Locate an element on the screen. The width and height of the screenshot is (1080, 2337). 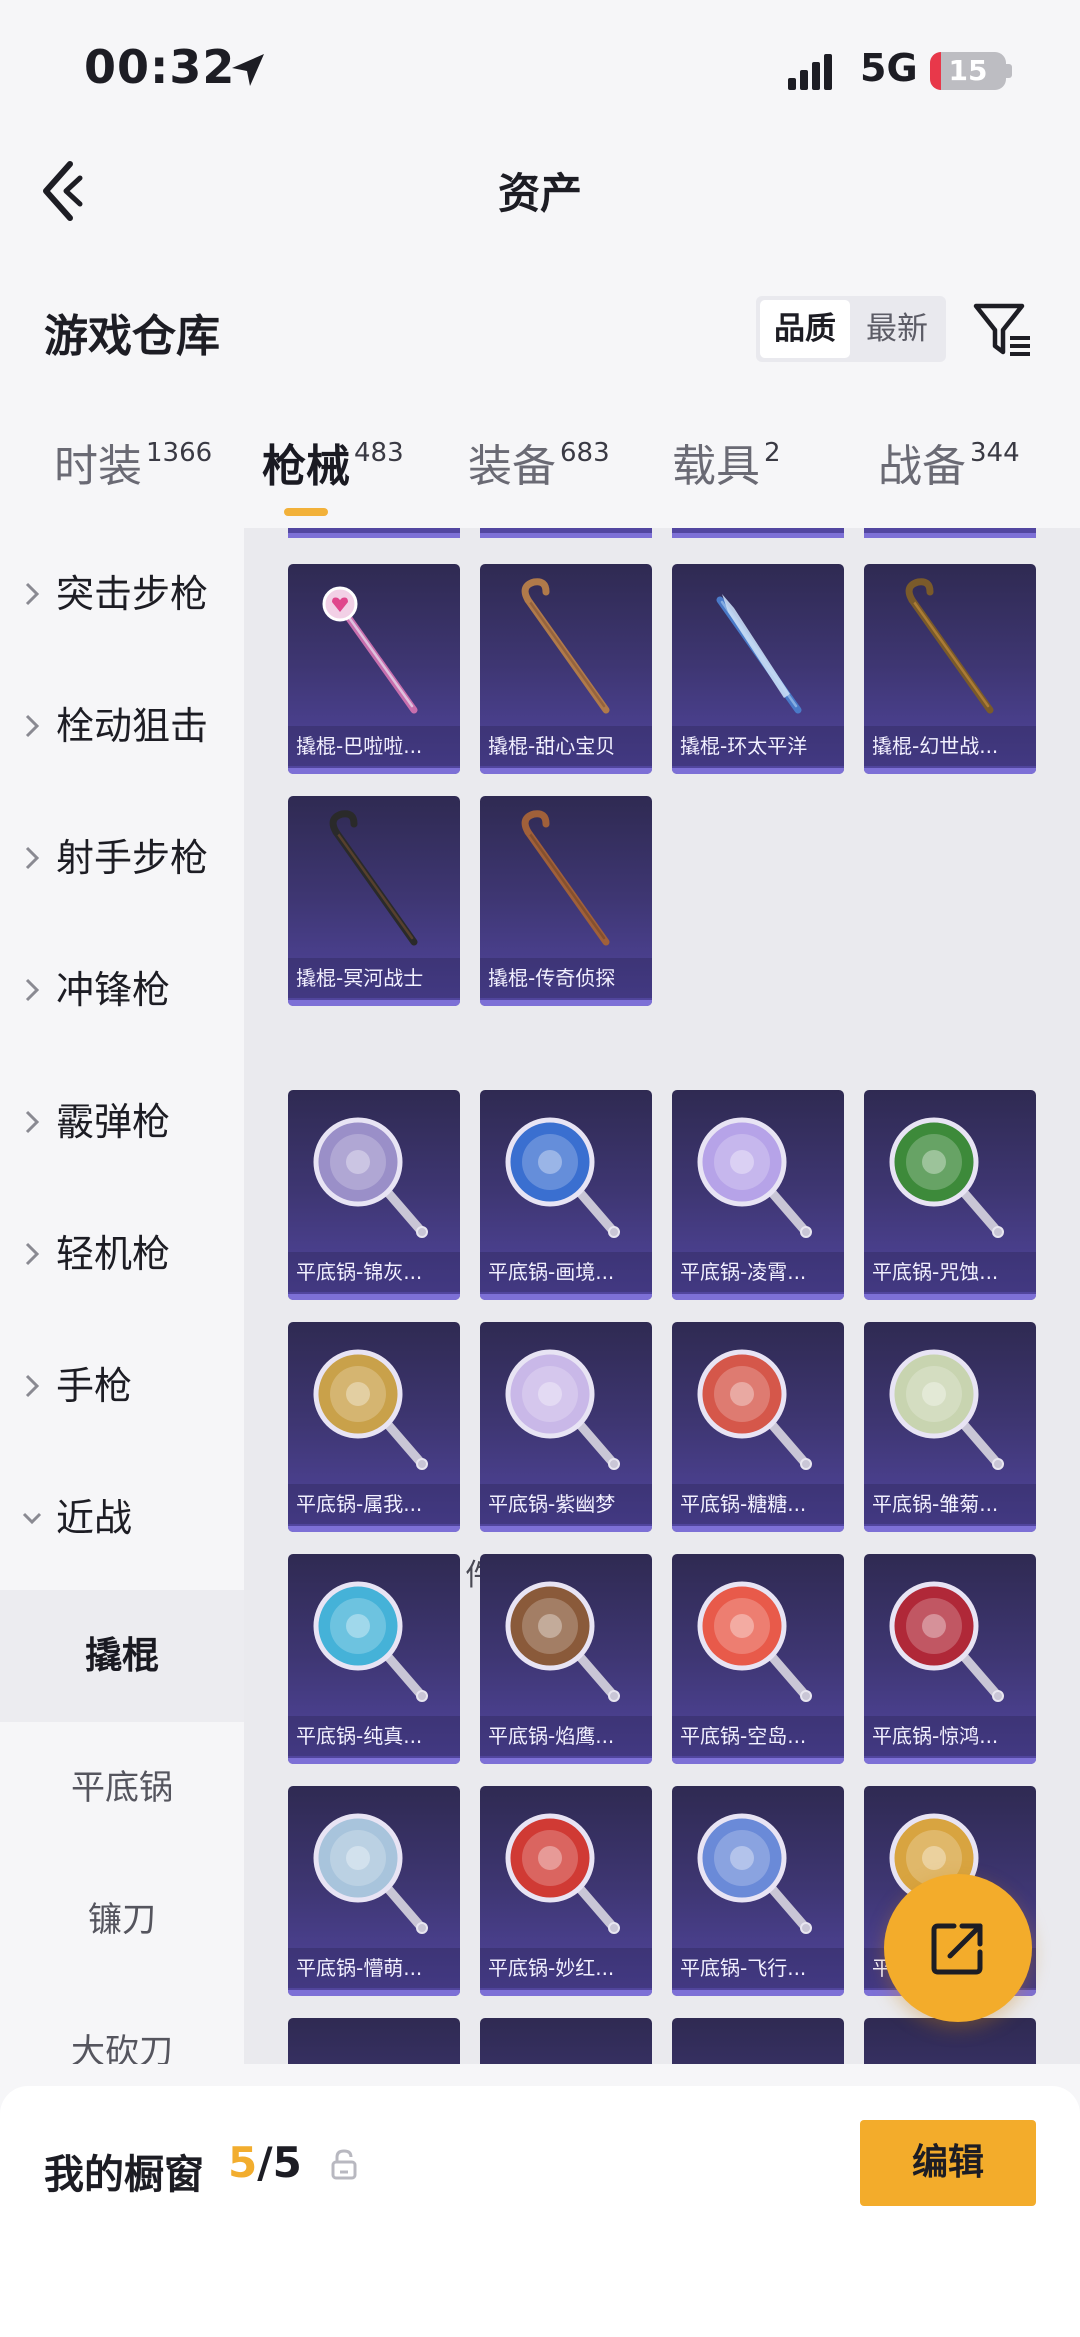
tab-equipment: 装备 683 is located at coordinates (539, 475).